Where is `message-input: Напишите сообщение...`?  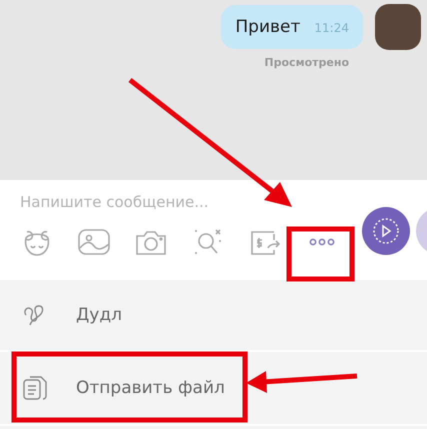 message-input: Напишите сообщение... is located at coordinates (170, 202).